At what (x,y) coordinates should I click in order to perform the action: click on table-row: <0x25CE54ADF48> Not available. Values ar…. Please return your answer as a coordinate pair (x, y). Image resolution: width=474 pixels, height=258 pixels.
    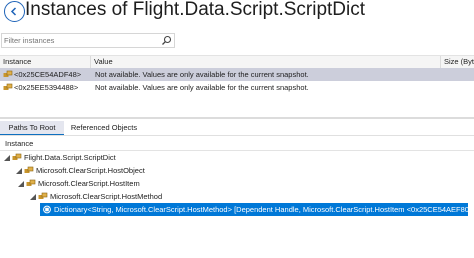
    Looking at the image, I should click on (237, 74).